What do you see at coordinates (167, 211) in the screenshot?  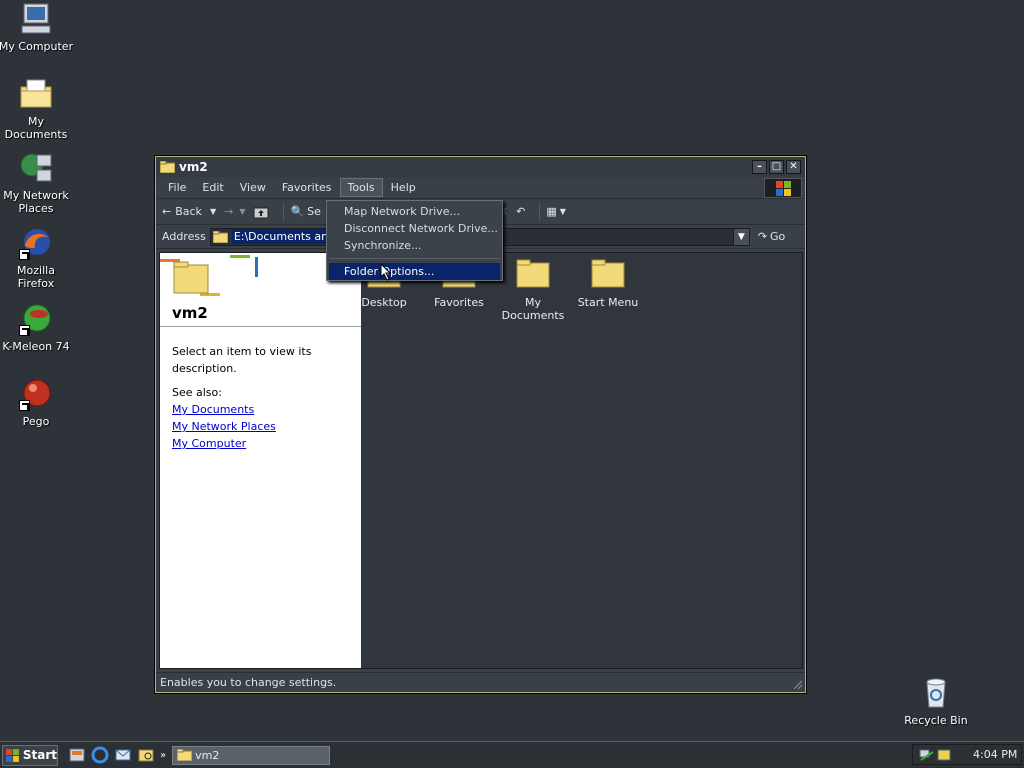 I see `back-arrow-icon: ←` at bounding box center [167, 211].